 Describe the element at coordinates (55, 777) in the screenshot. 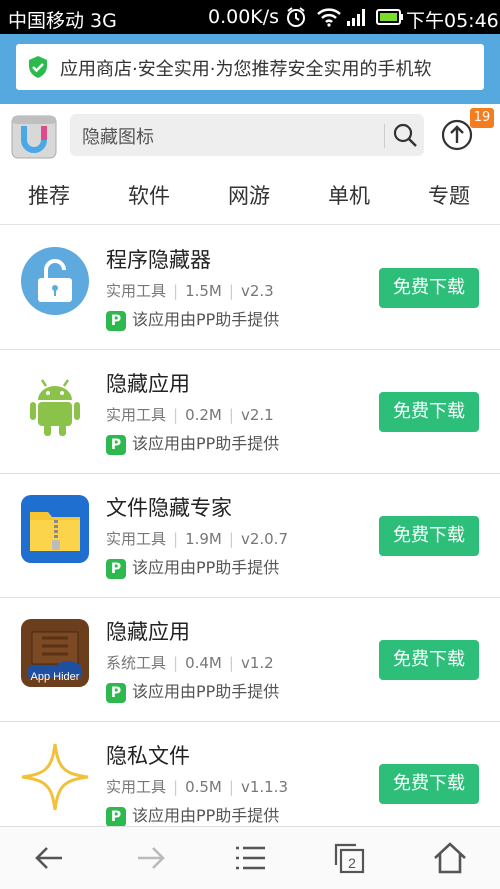

I see `star-outline-icon` at that location.